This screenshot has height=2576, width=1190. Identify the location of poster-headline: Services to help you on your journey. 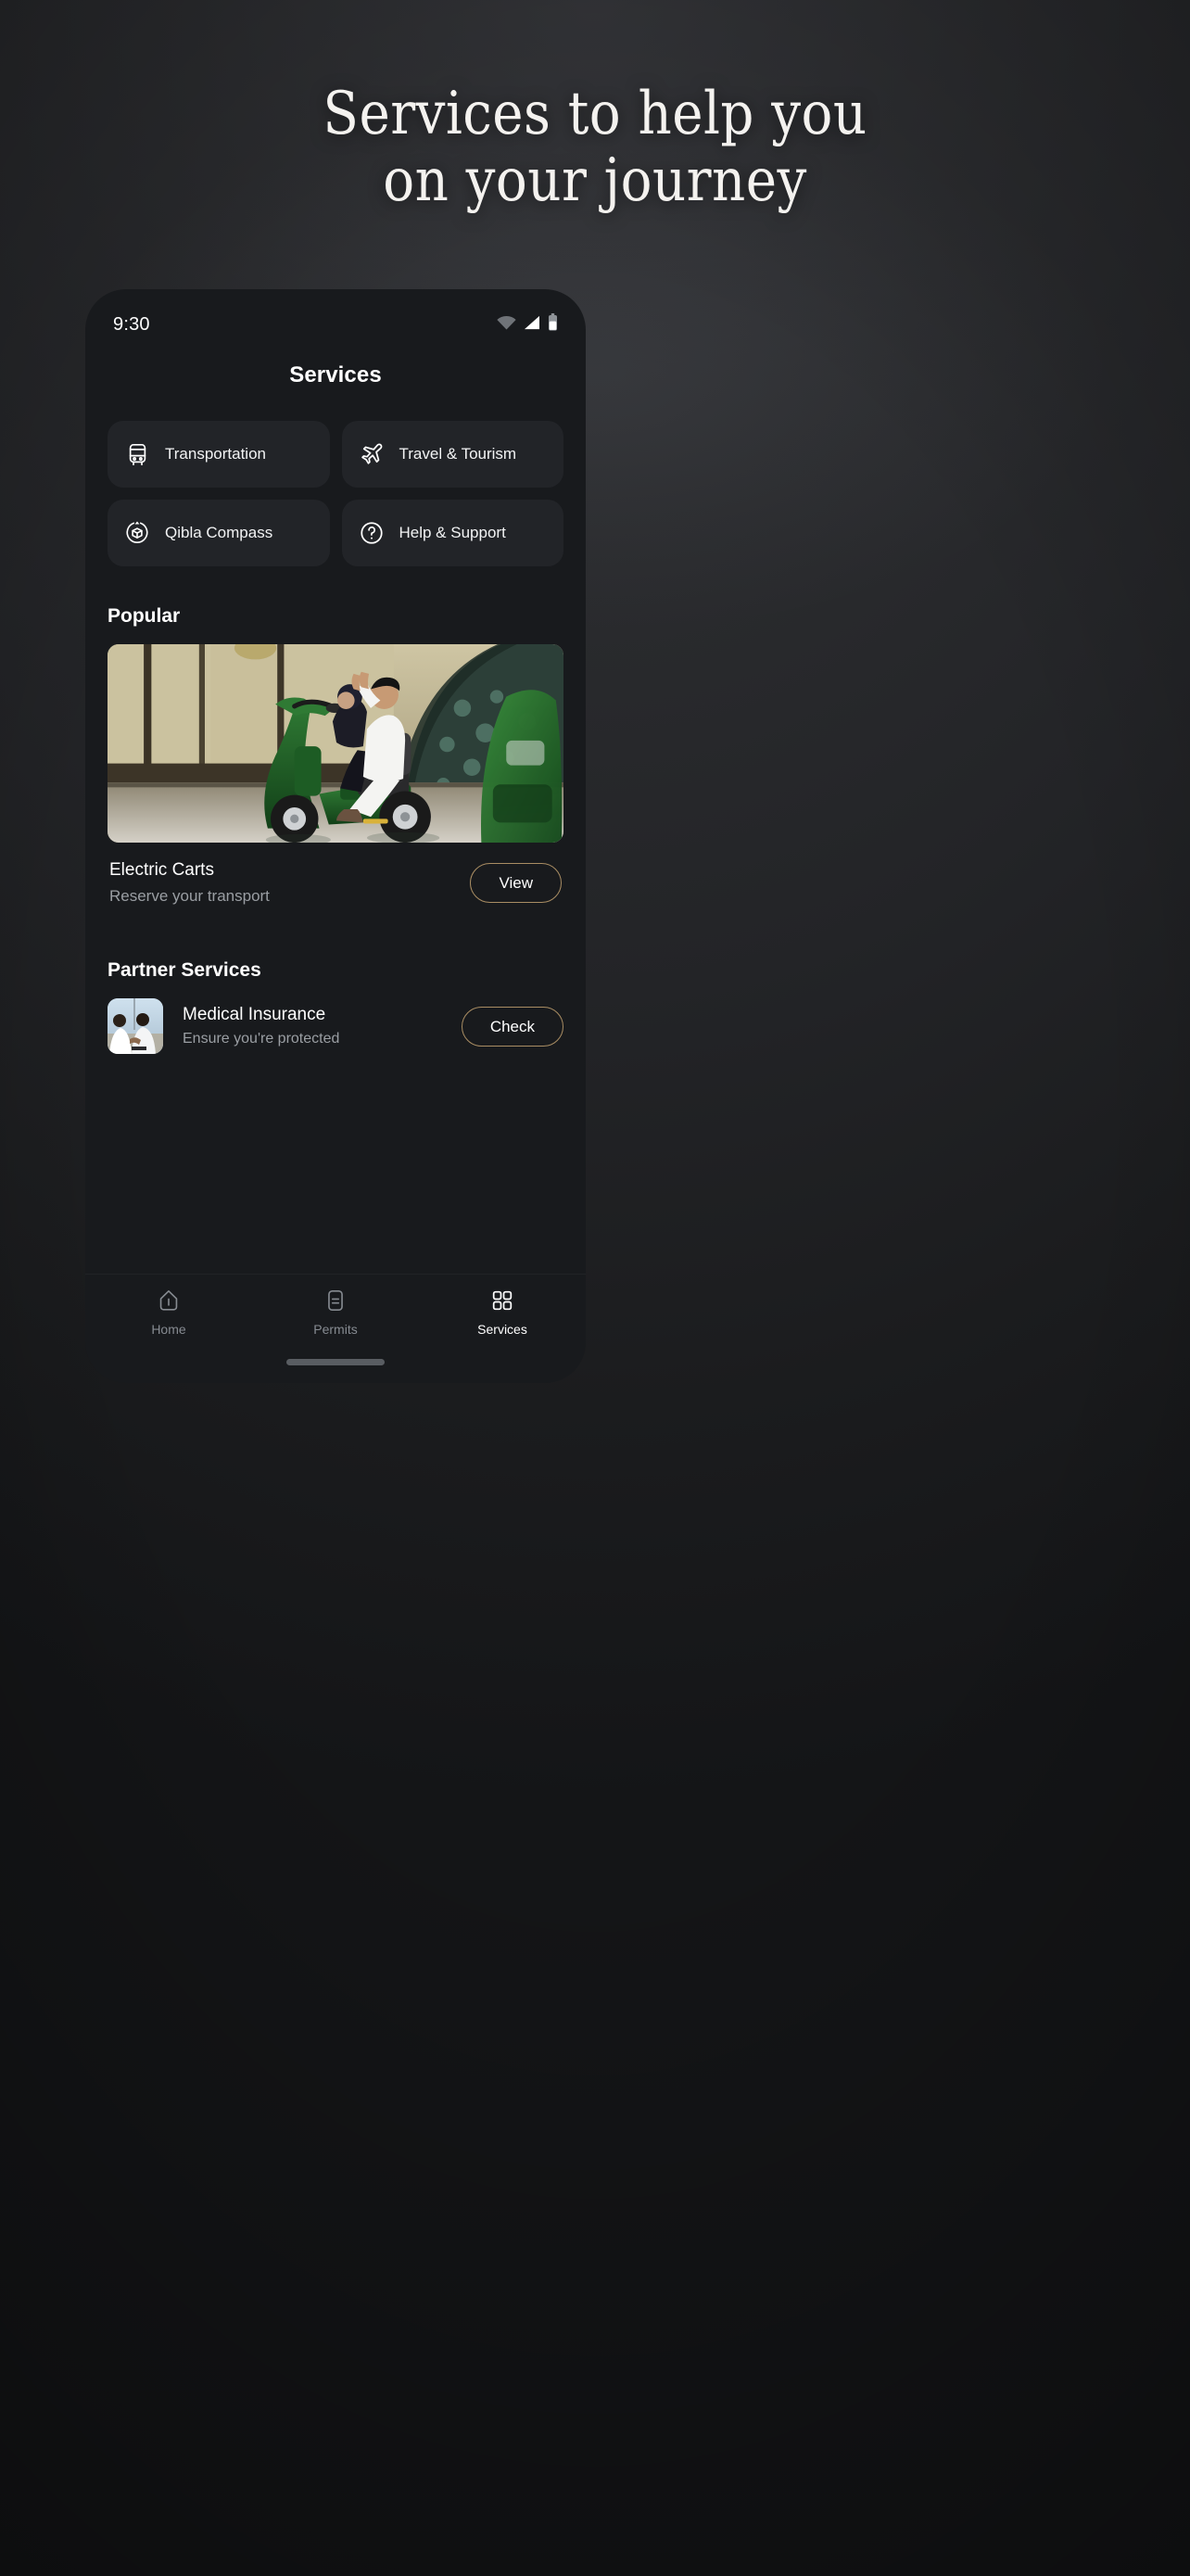
(595, 148).